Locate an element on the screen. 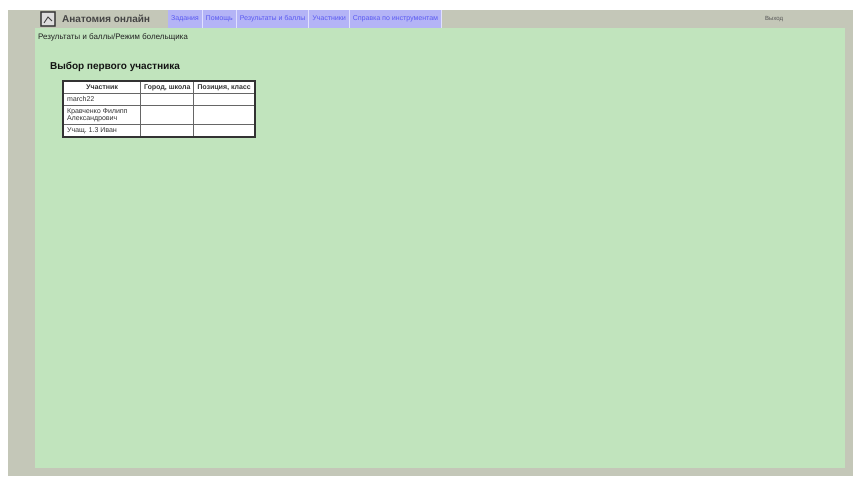 This screenshot has height=492, width=861. logo-icon is located at coordinates (48, 19).